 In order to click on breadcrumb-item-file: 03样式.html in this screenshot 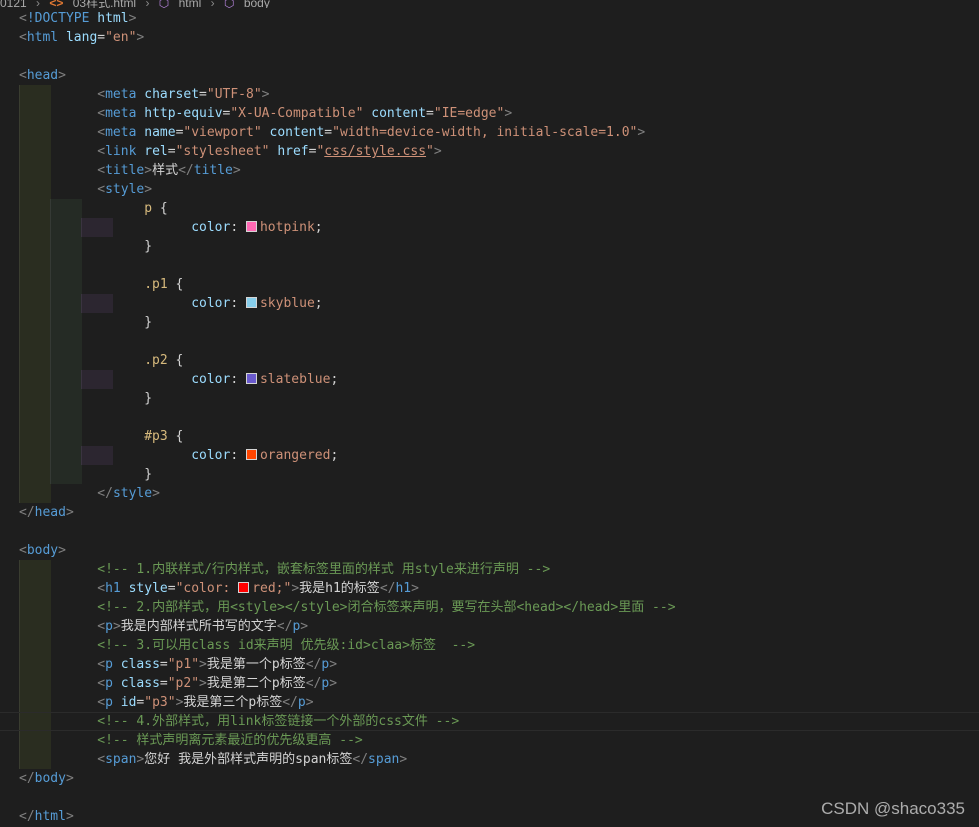, I will do `click(104, 4)`.